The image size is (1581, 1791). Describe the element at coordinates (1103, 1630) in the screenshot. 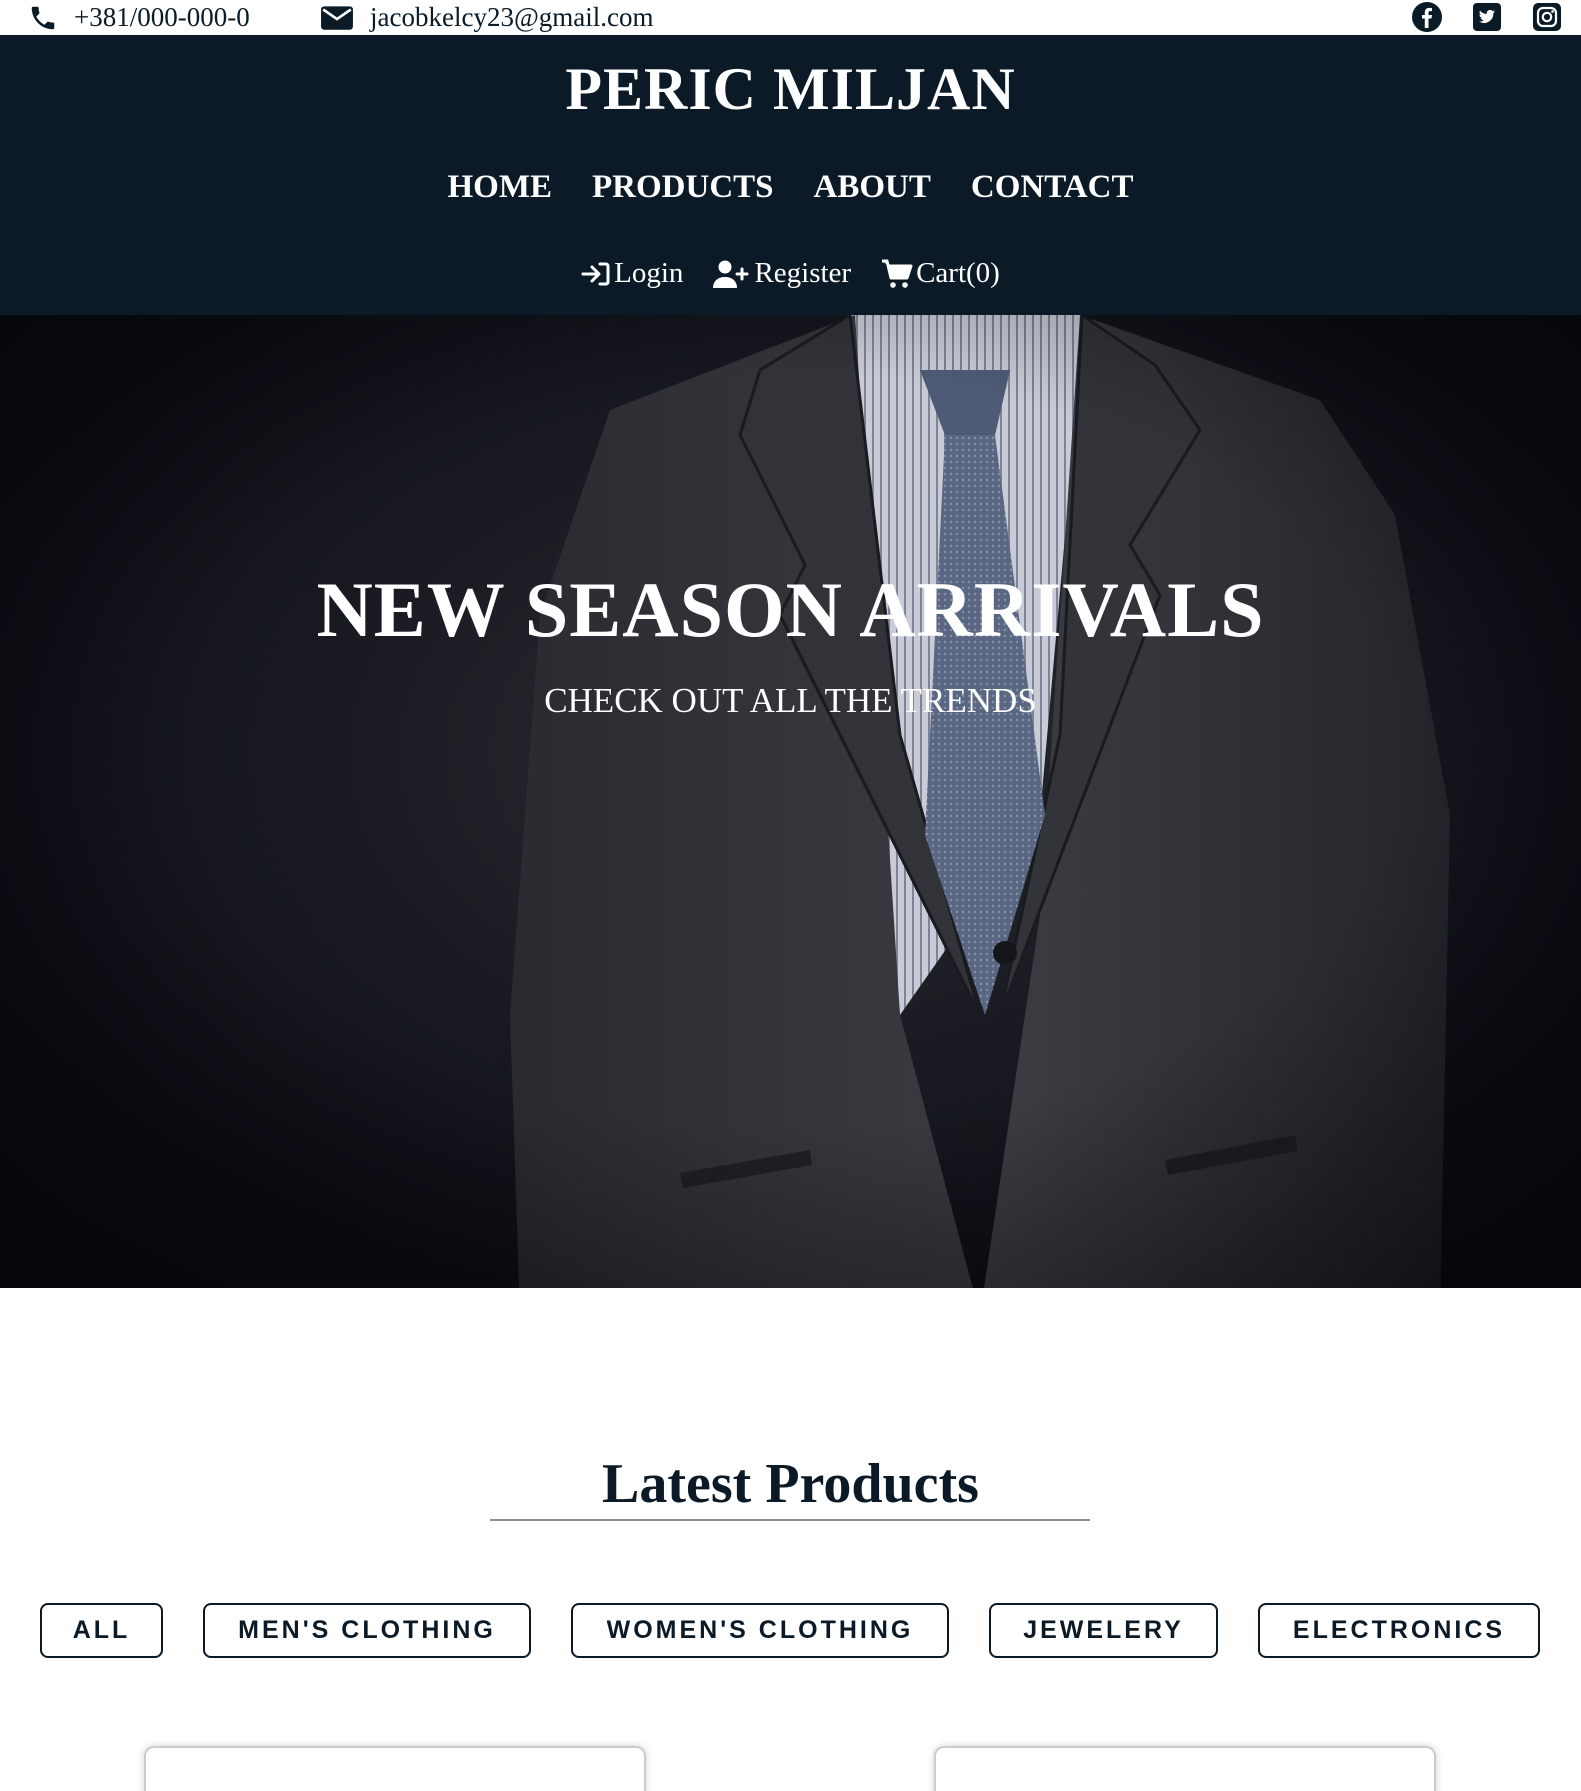

I see `filter-jewelery-button: JEWELERY` at that location.